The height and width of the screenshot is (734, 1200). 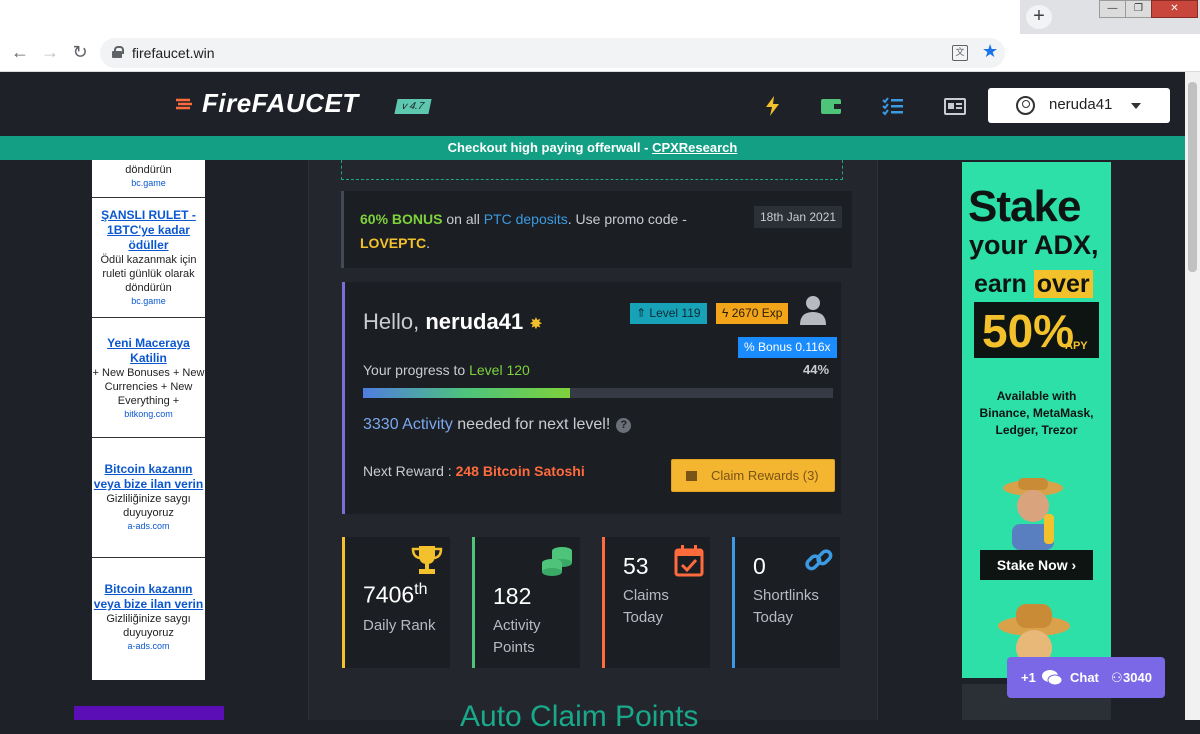 What do you see at coordinates (624, 425) in the screenshot?
I see `help-icon: ?` at bounding box center [624, 425].